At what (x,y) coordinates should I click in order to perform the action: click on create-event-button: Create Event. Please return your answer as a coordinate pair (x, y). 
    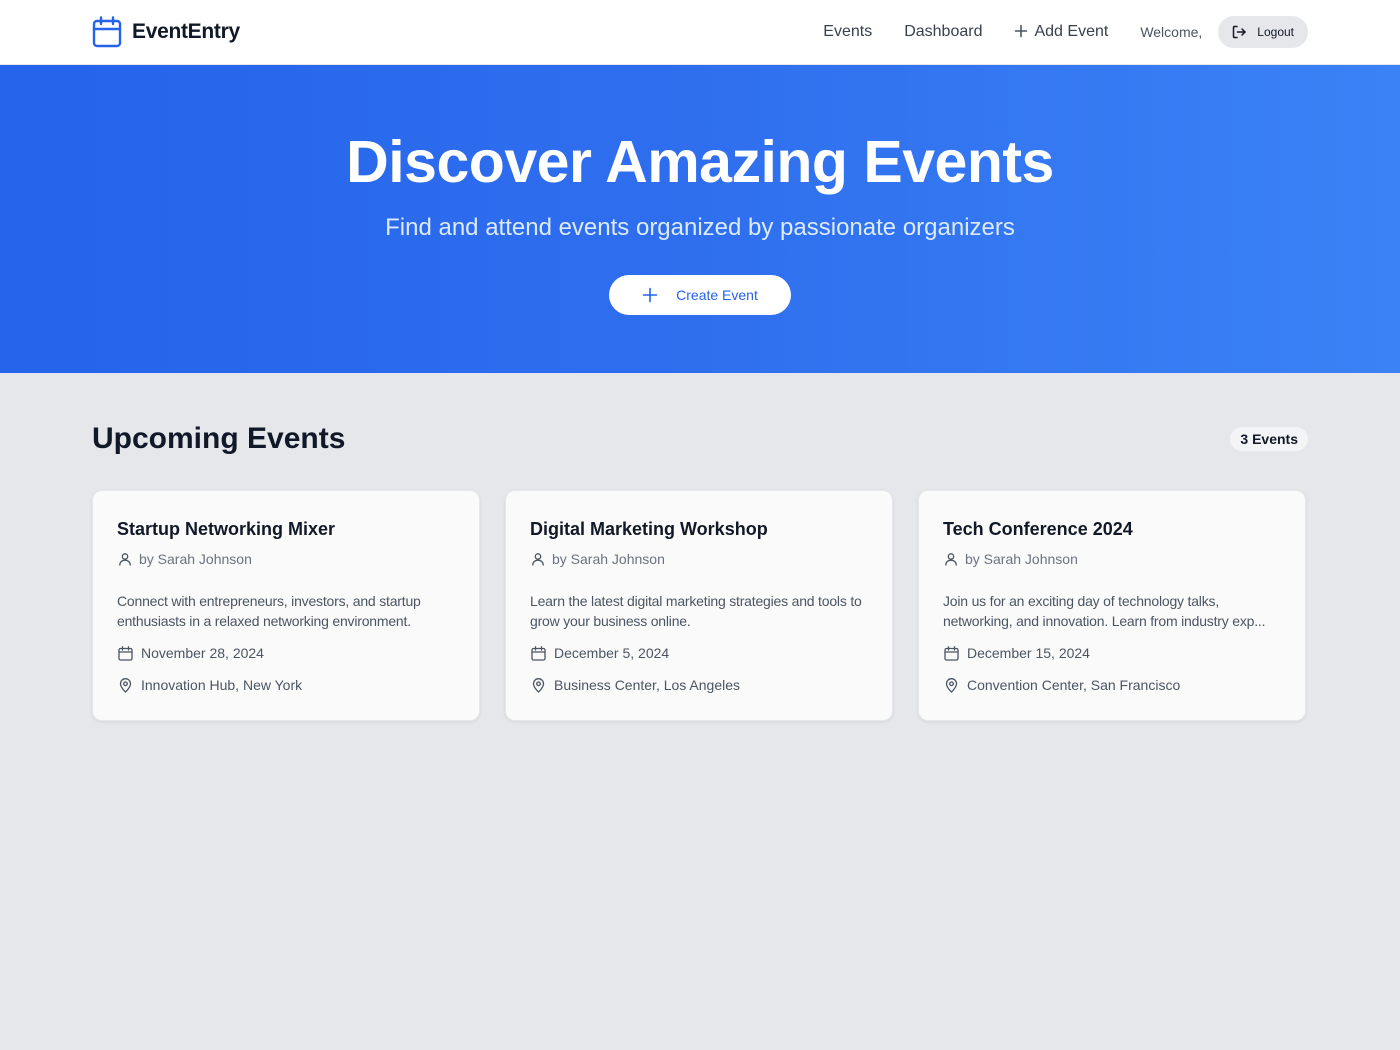
    Looking at the image, I should click on (700, 295).